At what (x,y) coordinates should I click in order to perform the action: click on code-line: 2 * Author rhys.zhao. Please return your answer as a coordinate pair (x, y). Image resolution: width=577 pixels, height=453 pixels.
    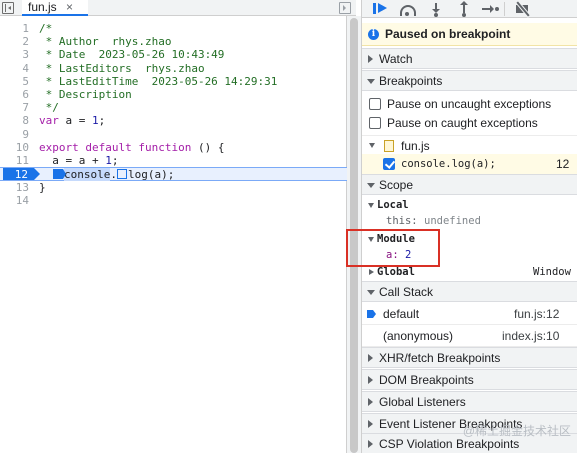
    Looking at the image, I should click on (173, 41).